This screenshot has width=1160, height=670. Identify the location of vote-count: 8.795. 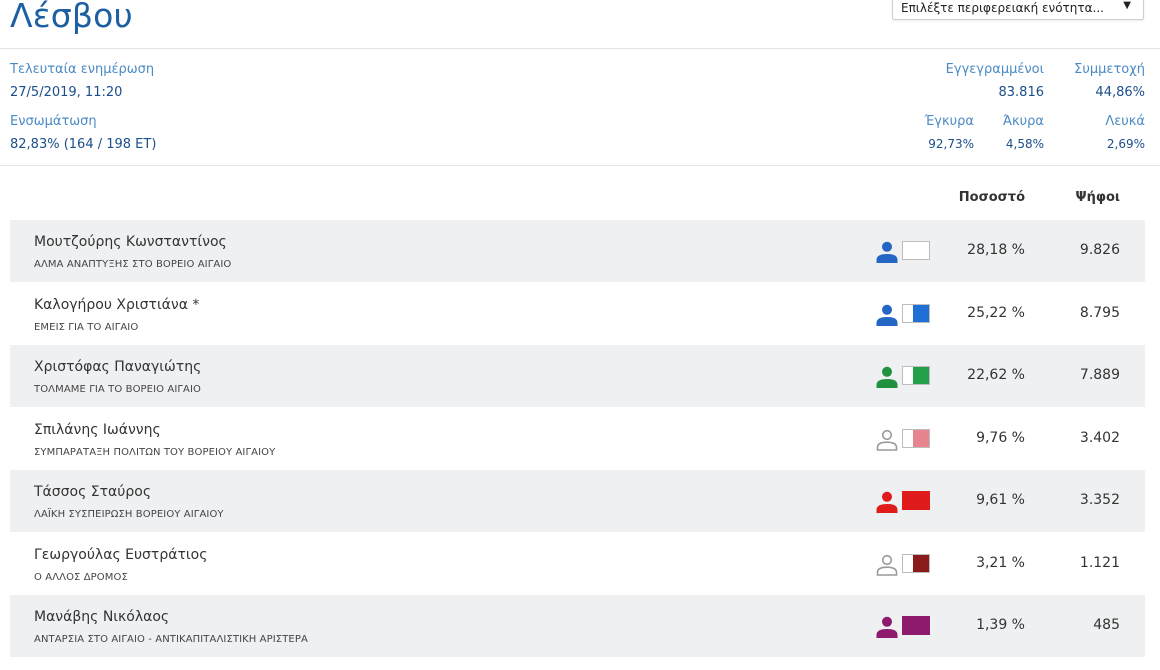
(1099, 312).